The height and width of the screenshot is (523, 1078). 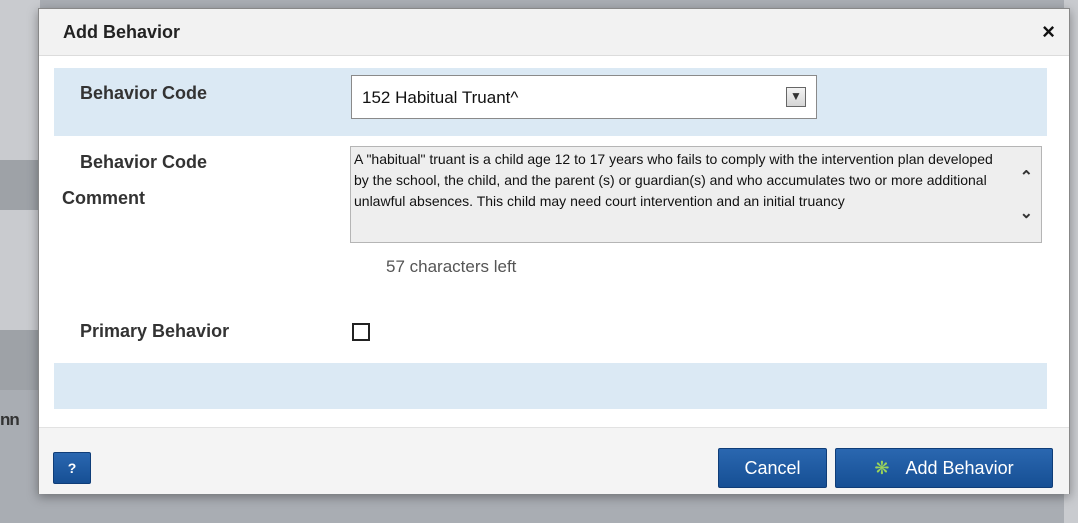 What do you see at coordinates (361, 332) in the screenshot?
I see `primary-behavior-checkbox` at bounding box center [361, 332].